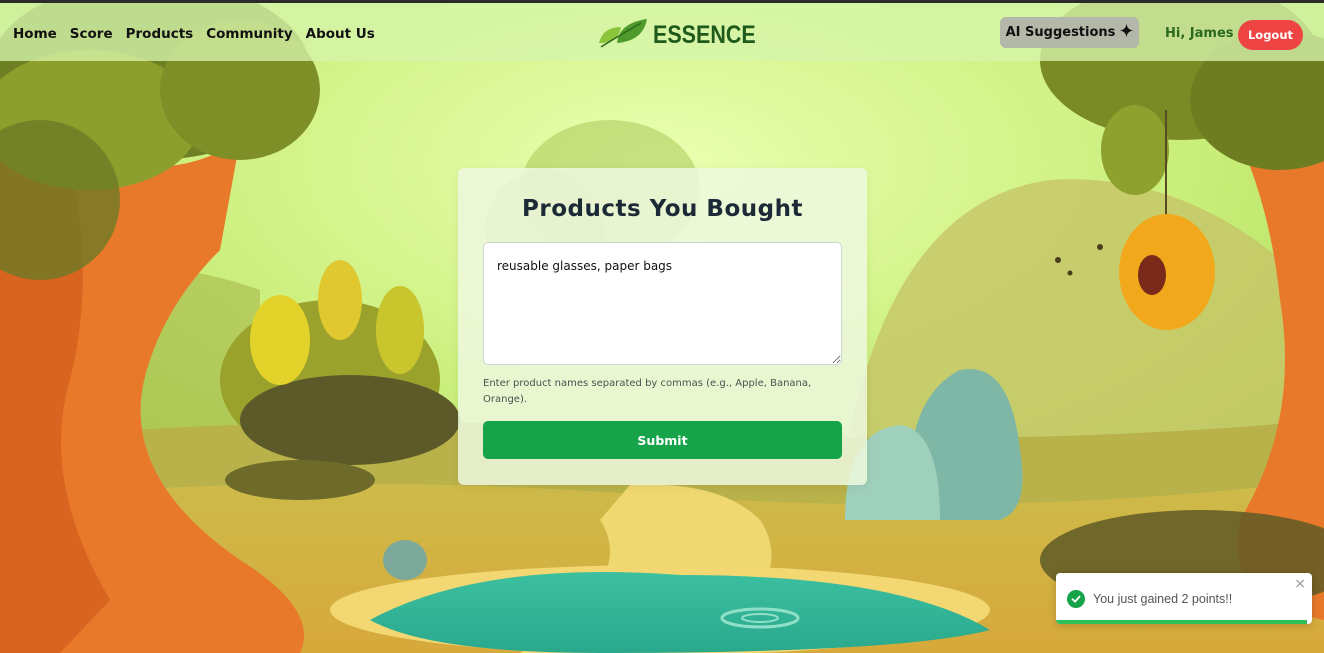  I want to click on success-toast: You just gained 2 points!! ×, so click(1184, 598).